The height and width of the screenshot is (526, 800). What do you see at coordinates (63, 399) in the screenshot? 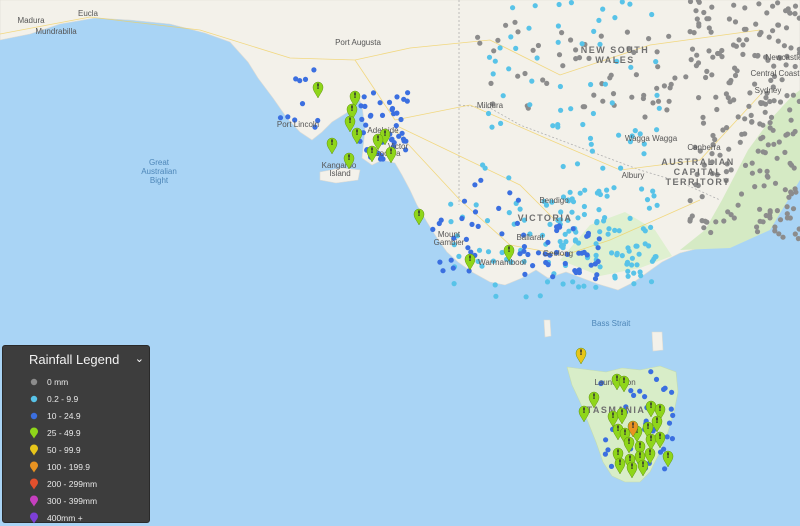
I see `legend-item-label: 0.2 - 9.9` at bounding box center [63, 399].